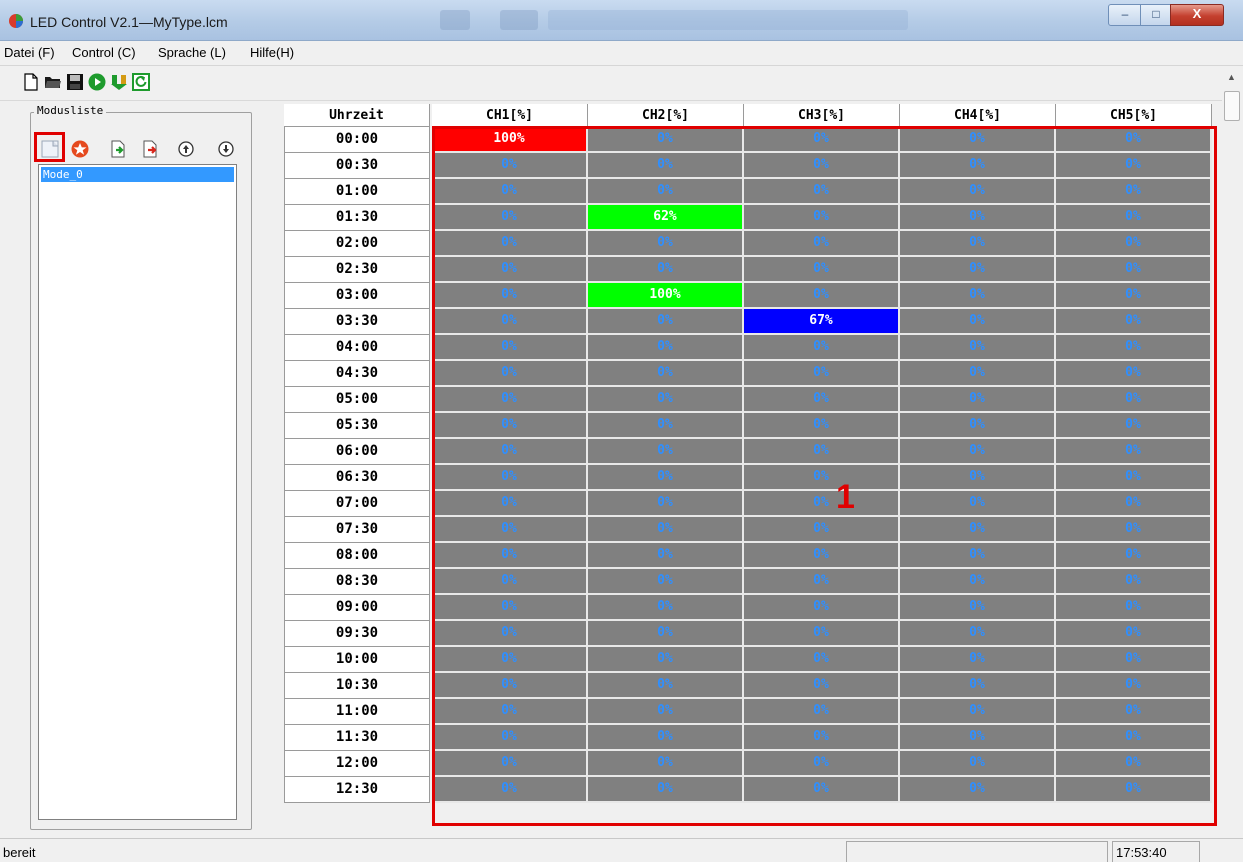 The width and height of the screenshot is (1243, 862). What do you see at coordinates (1197, 15) in the screenshot?
I see `close-button: X` at bounding box center [1197, 15].